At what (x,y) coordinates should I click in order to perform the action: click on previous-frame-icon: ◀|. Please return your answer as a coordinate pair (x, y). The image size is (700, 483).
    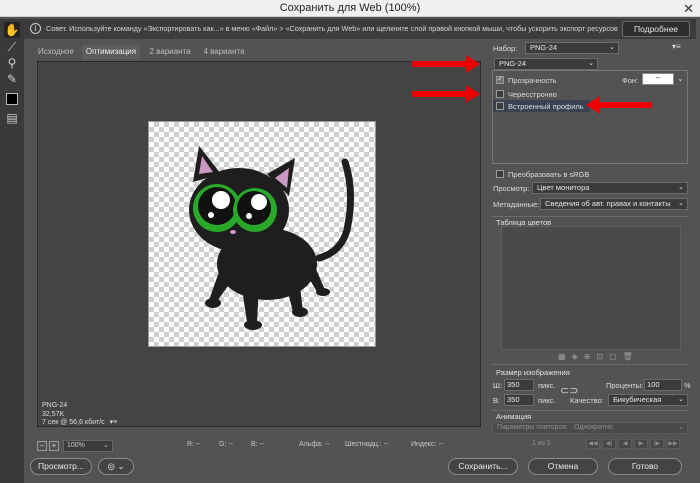
    Looking at the image, I should click on (609, 444).